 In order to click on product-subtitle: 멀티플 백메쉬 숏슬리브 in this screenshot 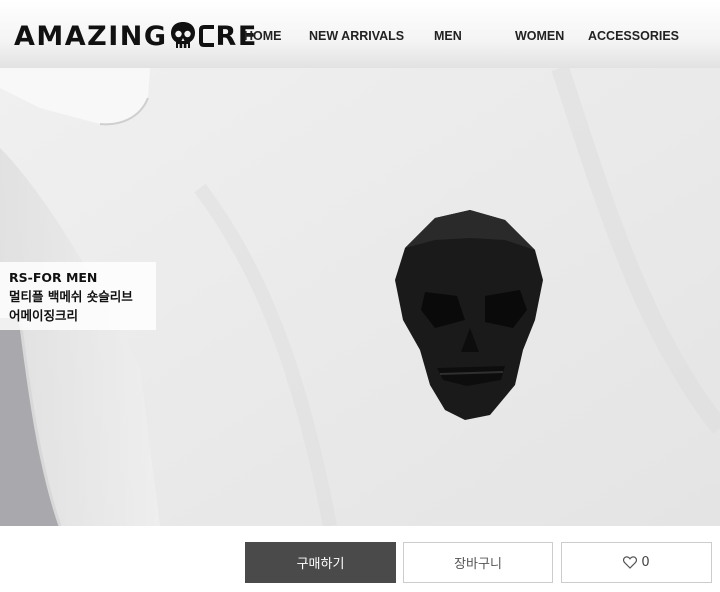, I will do `click(71, 296)`.